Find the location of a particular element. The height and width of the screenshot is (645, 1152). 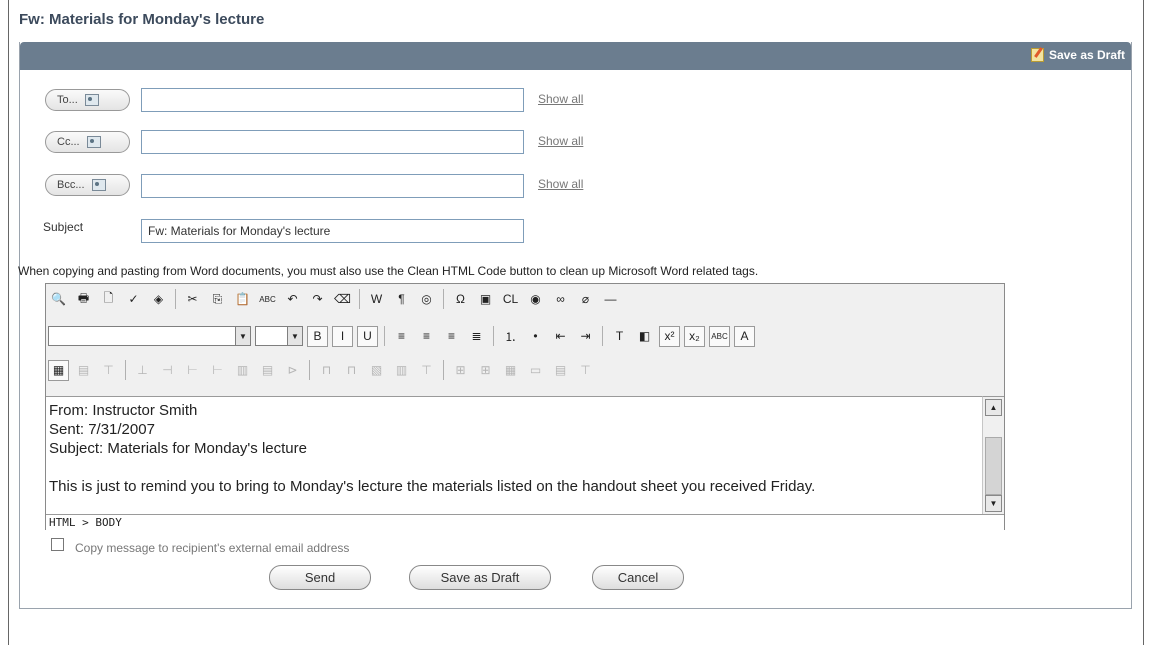

editor-scrollbar: ▲ ▼ is located at coordinates (993, 455).